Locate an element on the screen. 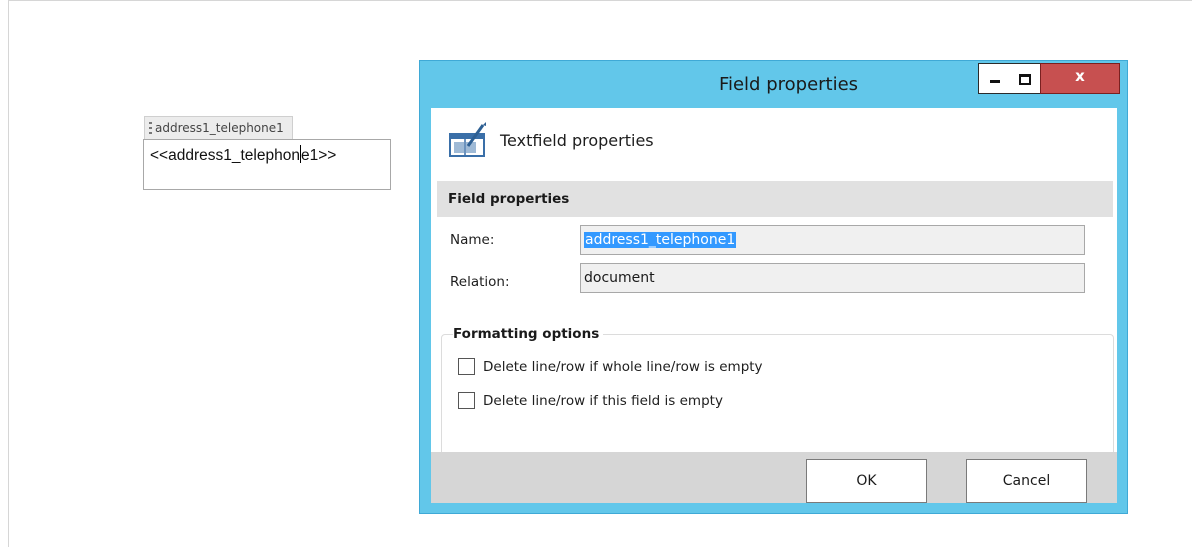 The image size is (1193, 548). dialog-header: Textfield properties is located at coordinates (551, 140).